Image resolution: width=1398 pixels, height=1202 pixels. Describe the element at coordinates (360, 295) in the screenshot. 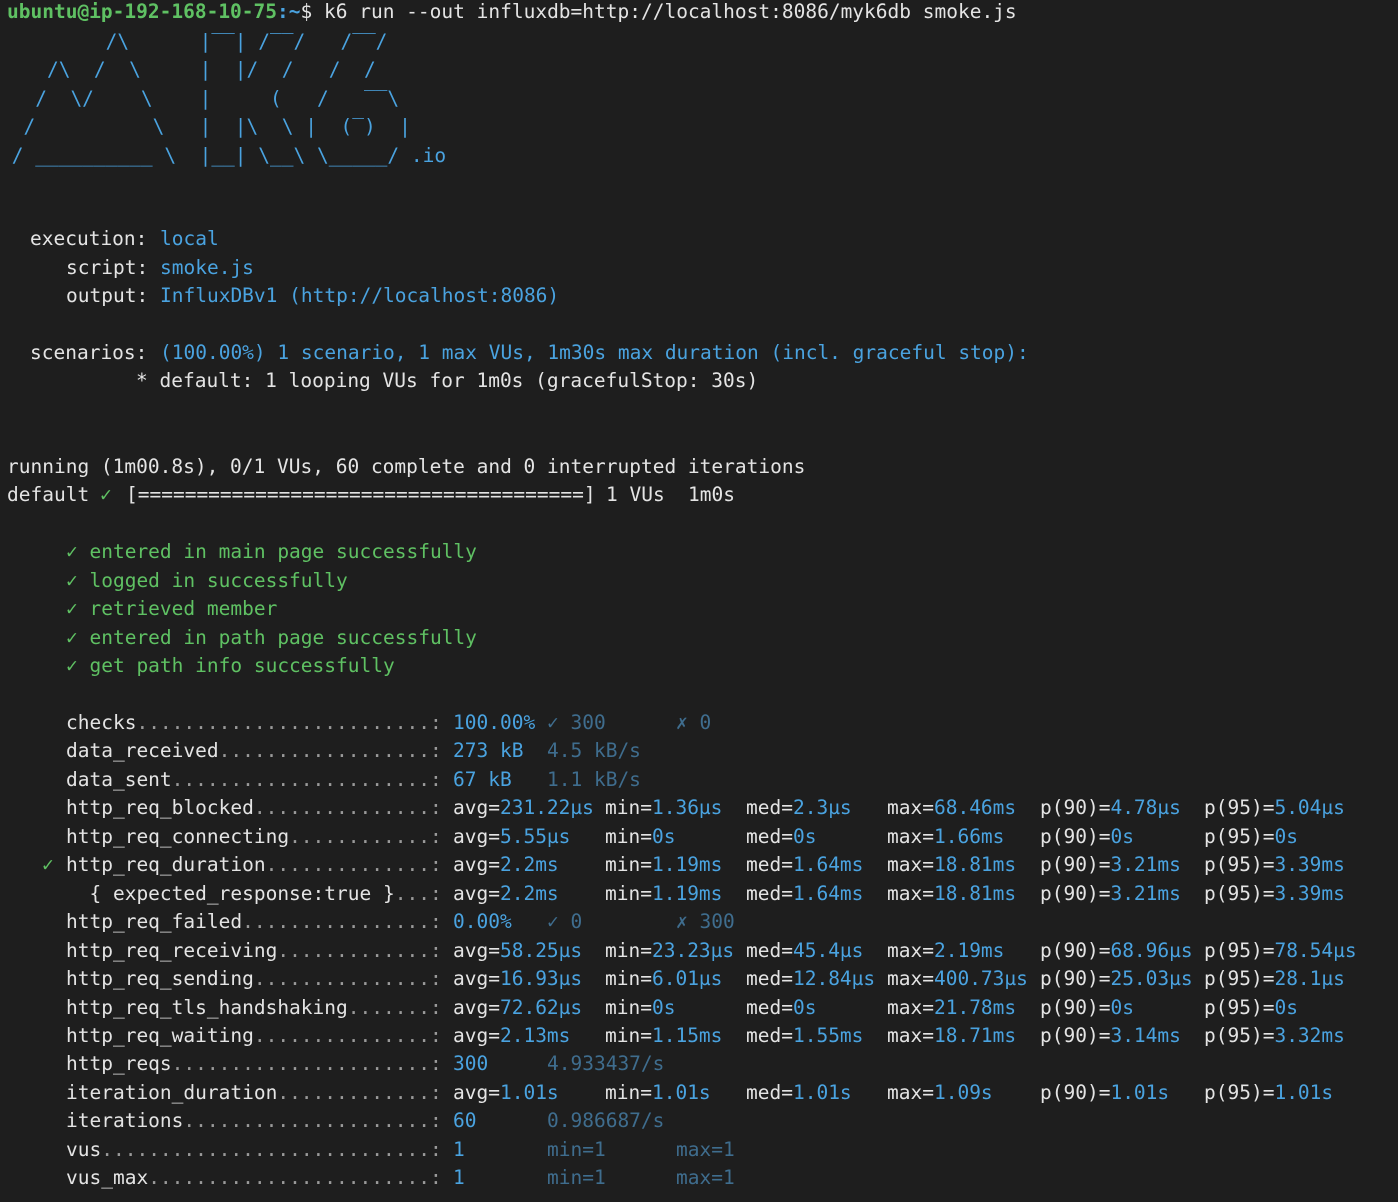

I see `option-value: InfluxDBv1 (http://localhost:8086)` at that location.